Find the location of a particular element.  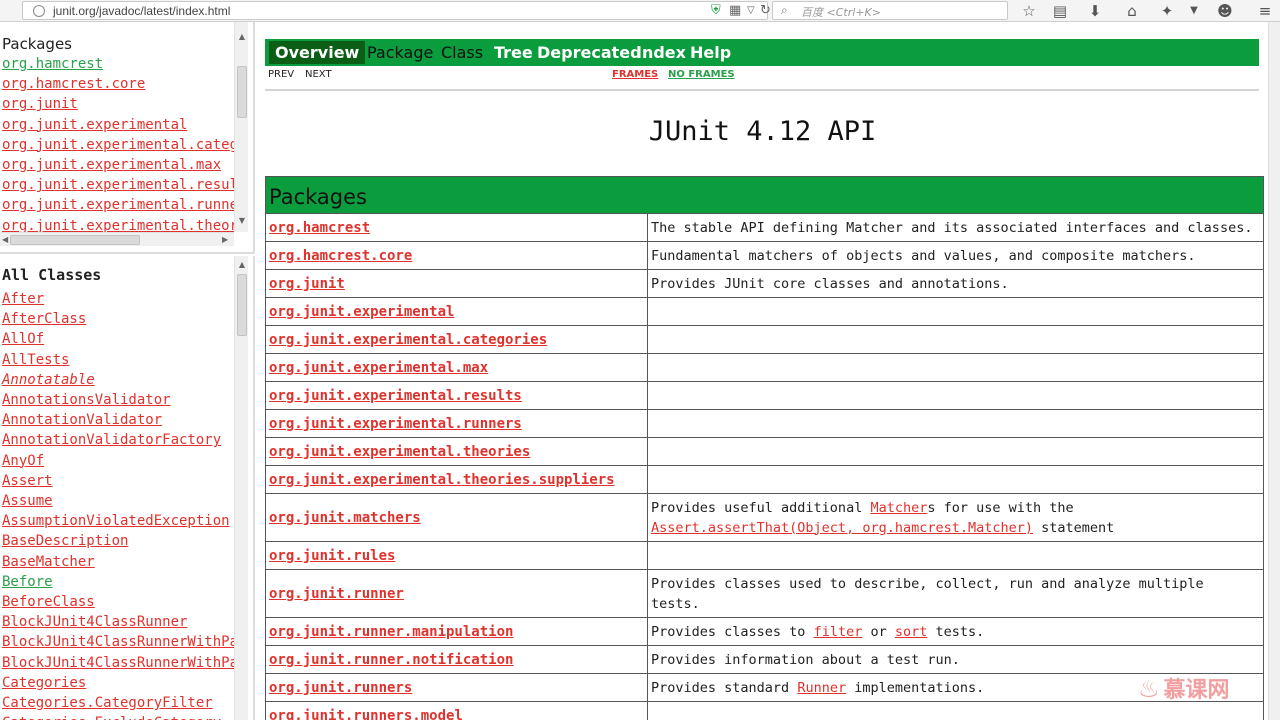

package-name-cell: org.junit.matchers is located at coordinates (456, 517).